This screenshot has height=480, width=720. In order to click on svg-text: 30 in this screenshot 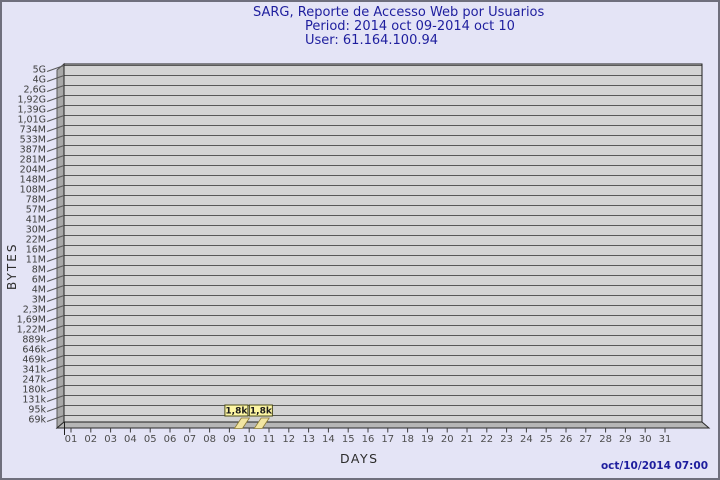, I will do `click(645, 439)`.